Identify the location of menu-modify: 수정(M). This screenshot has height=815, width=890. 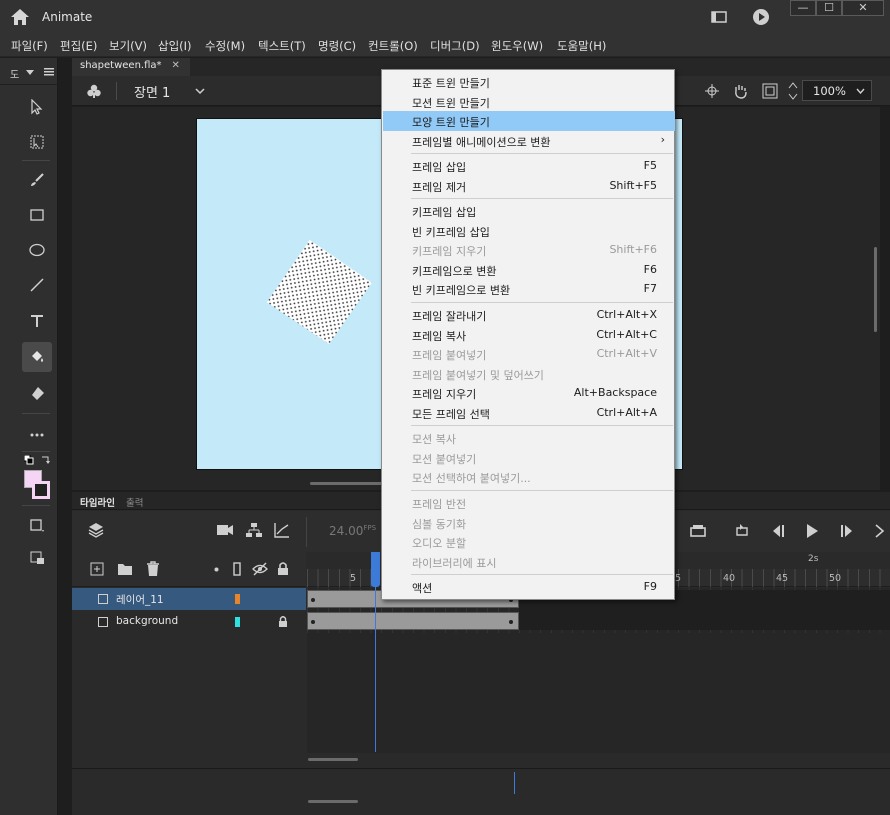
(225, 46).